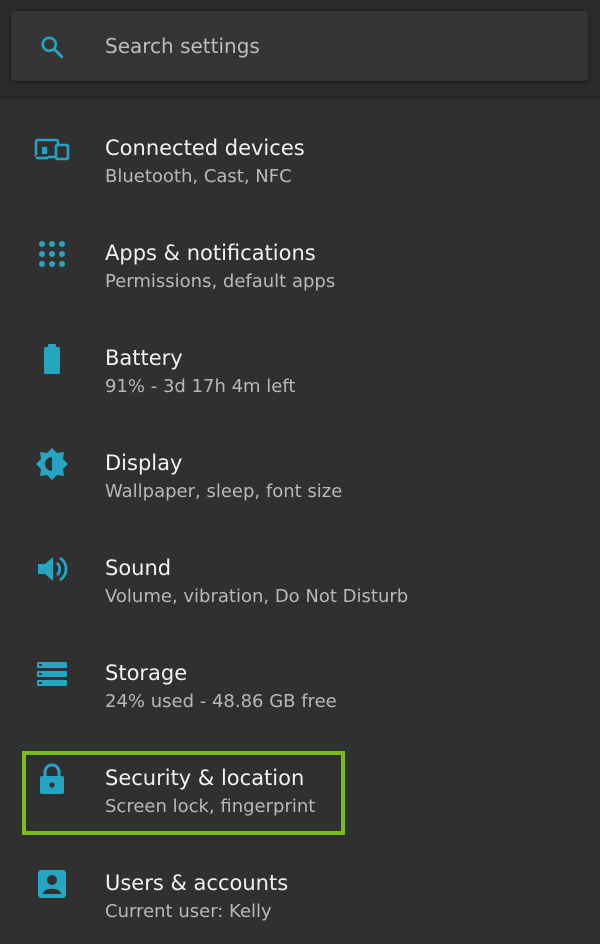 The image size is (600, 944). I want to click on search-input: Search settings, so click(182, 46).